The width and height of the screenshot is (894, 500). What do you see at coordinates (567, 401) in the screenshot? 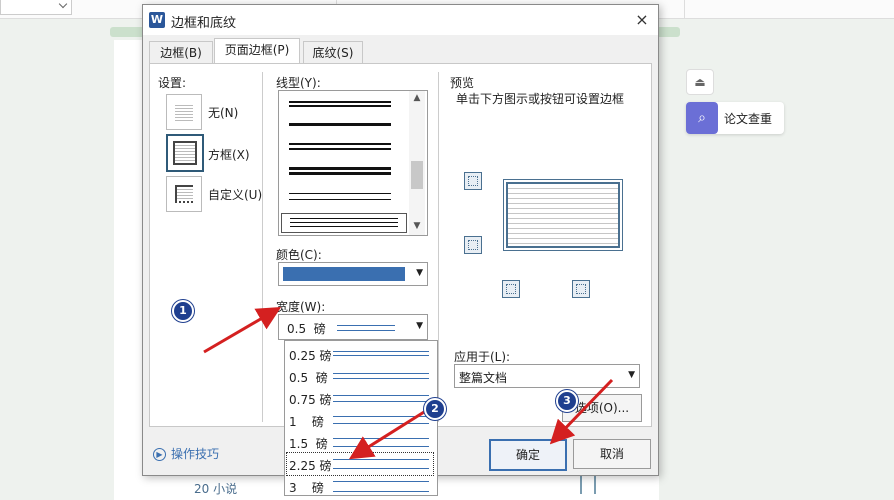
I see `step-badge-3: 3` at bounding box center [567, 401].